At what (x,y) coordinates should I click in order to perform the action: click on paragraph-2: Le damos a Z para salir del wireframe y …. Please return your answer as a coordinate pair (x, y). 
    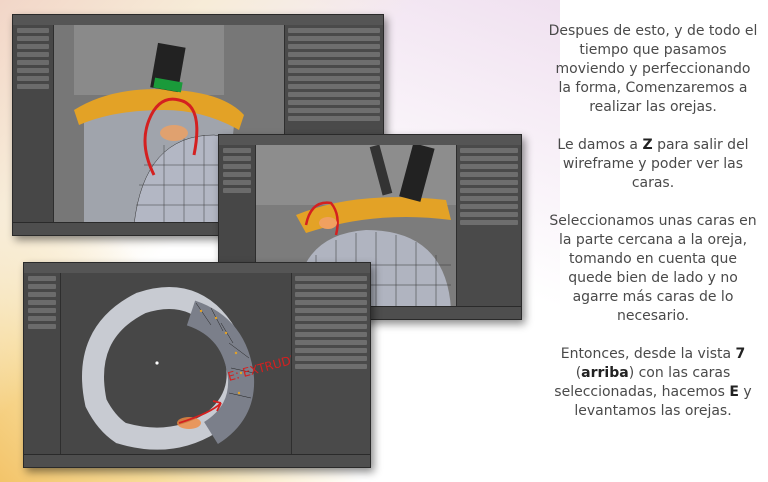
    Looking at the image, I should click on (653, 164).